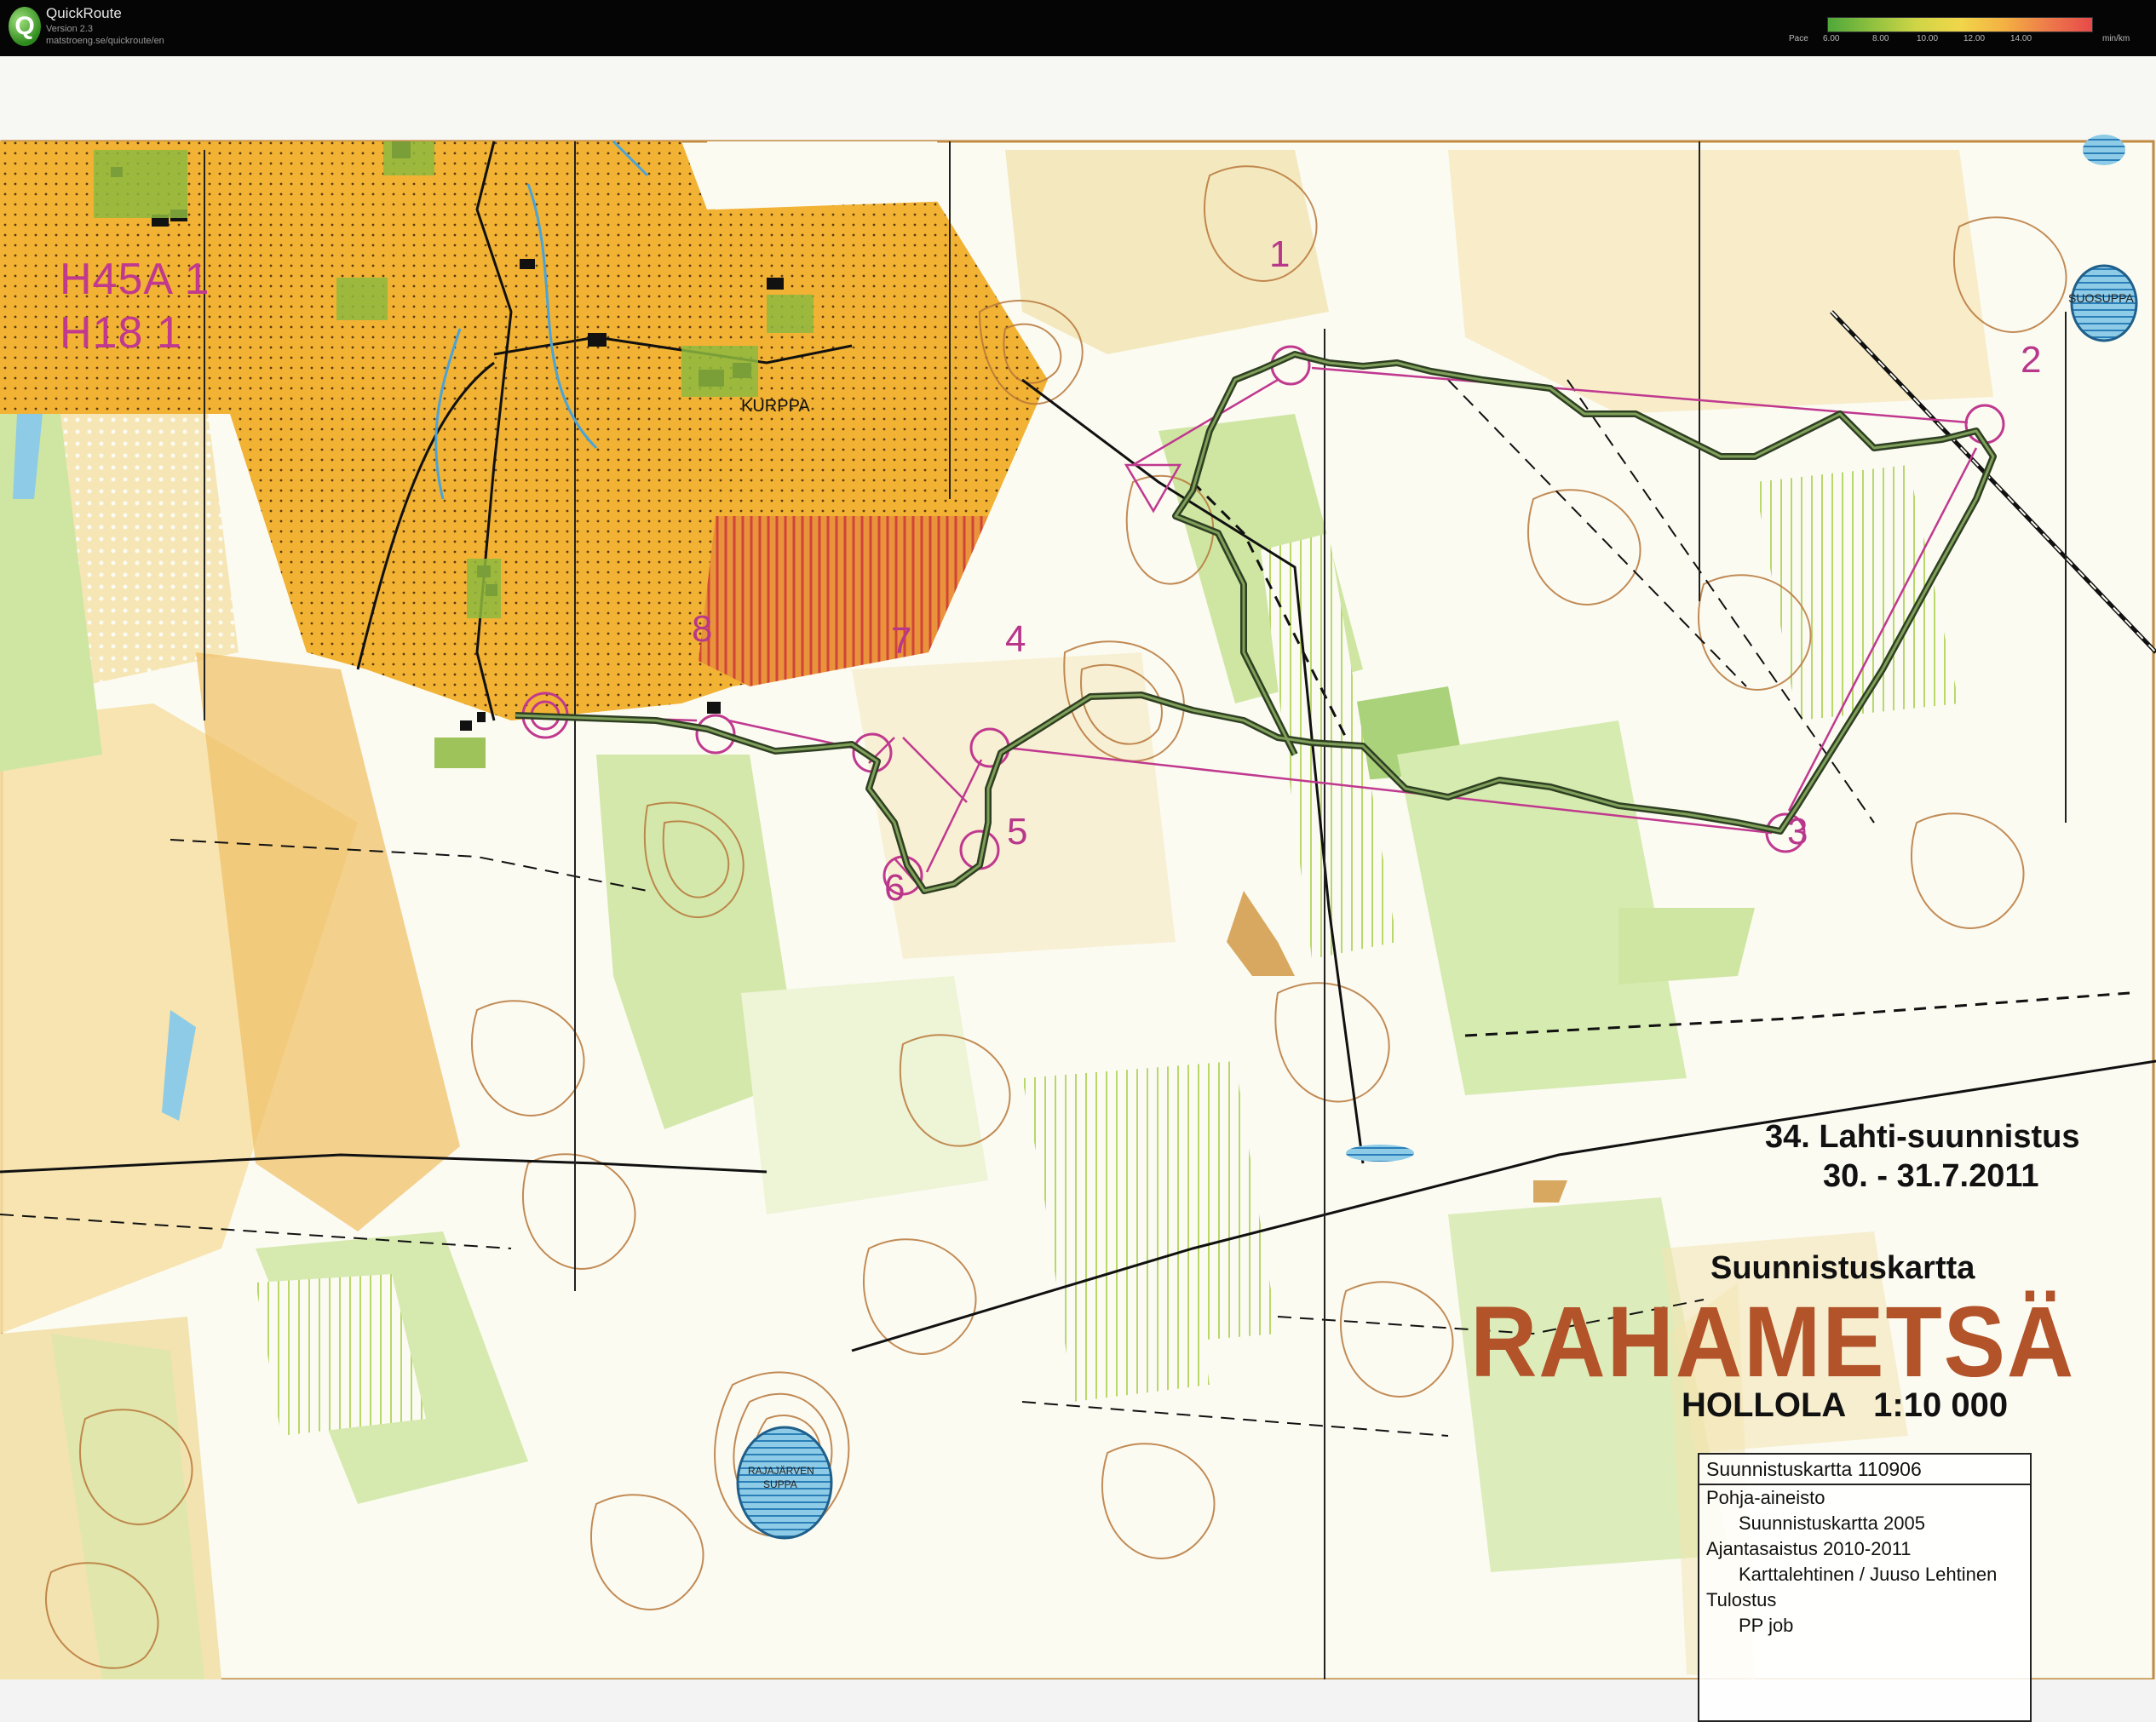 This screenshot has height=1722, width=2156. I want to click on control-number: 1, so click(1280, 254).